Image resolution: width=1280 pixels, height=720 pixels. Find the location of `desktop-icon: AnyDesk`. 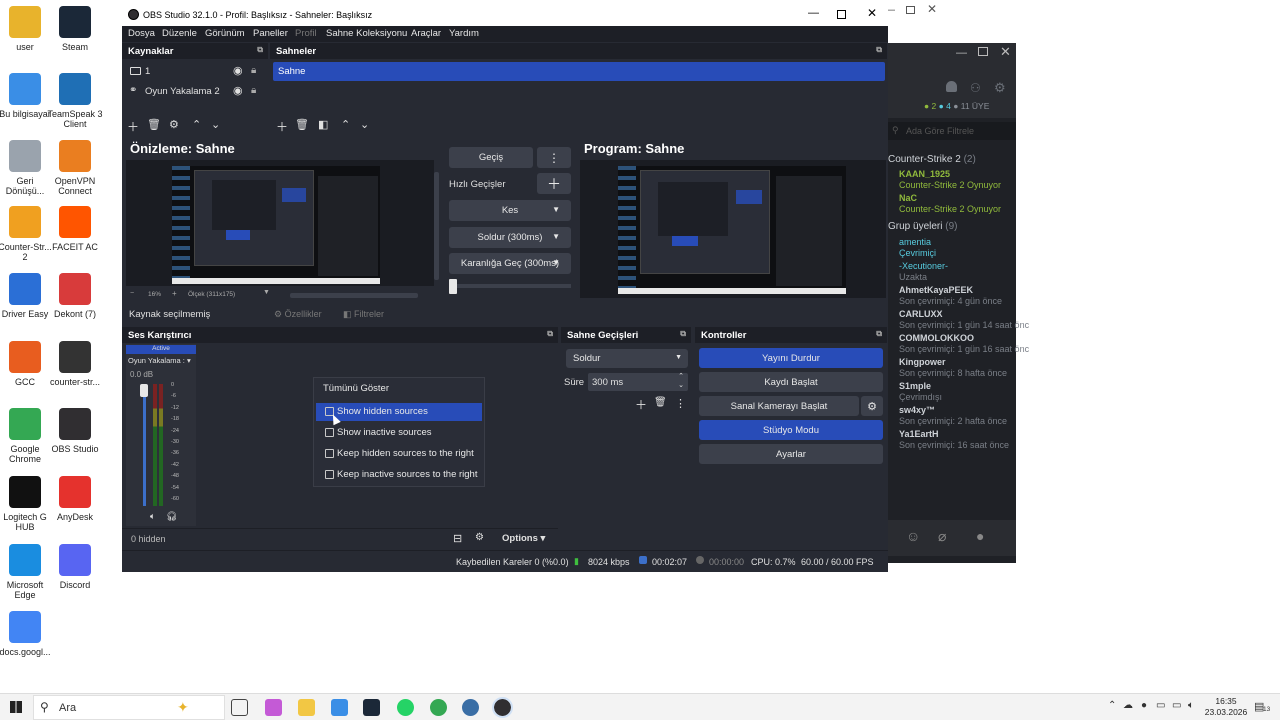

desktop-icon: AnyDesk is located at coordinates (75, 499).